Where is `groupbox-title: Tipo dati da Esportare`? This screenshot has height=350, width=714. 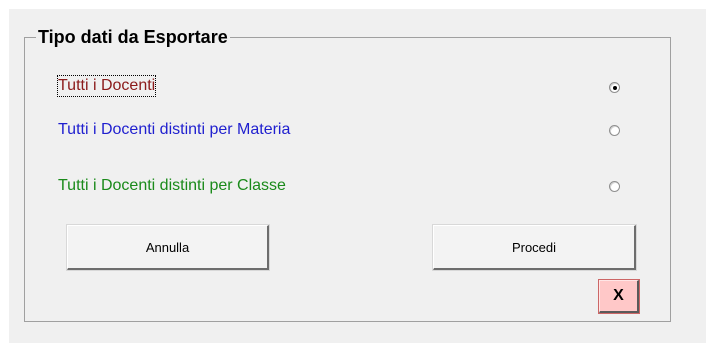
groupbox-title: Tipo dati da Esportare is located at coordinates (133, 37).